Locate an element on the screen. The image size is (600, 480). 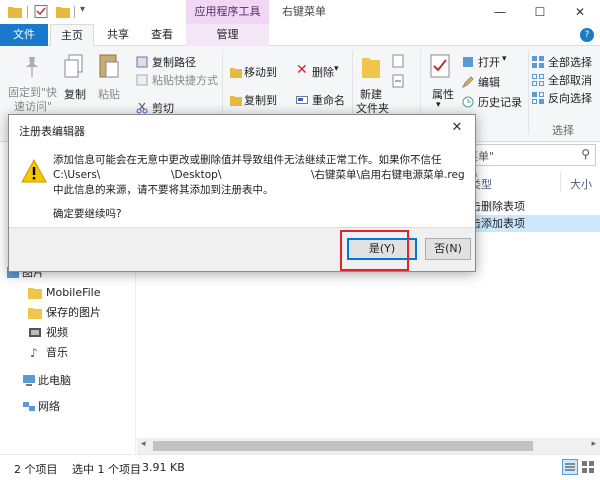
tab-share: 共享 is located at coordinates (118, 35).